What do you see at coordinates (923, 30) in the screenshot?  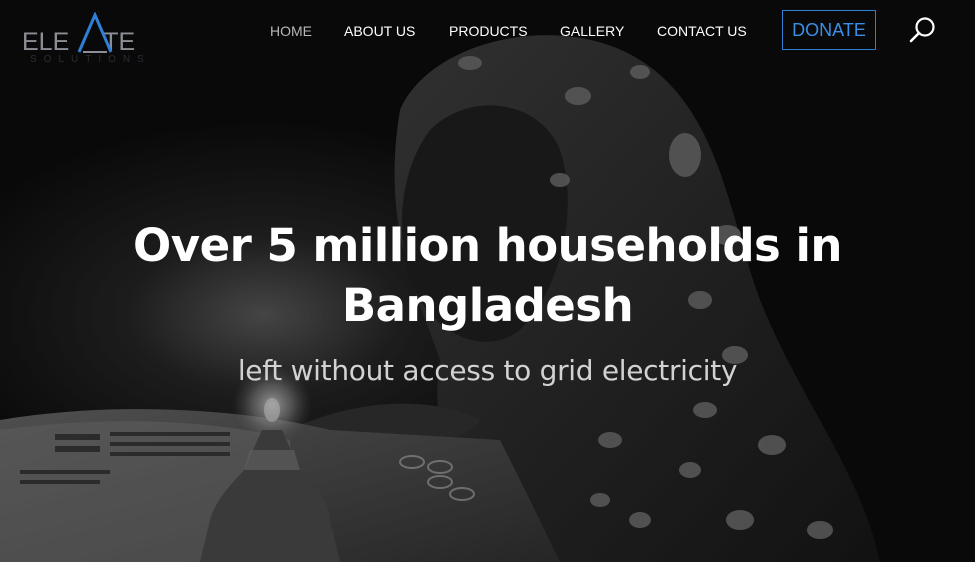 I see `search-icon` at bounding box center [923, 30].